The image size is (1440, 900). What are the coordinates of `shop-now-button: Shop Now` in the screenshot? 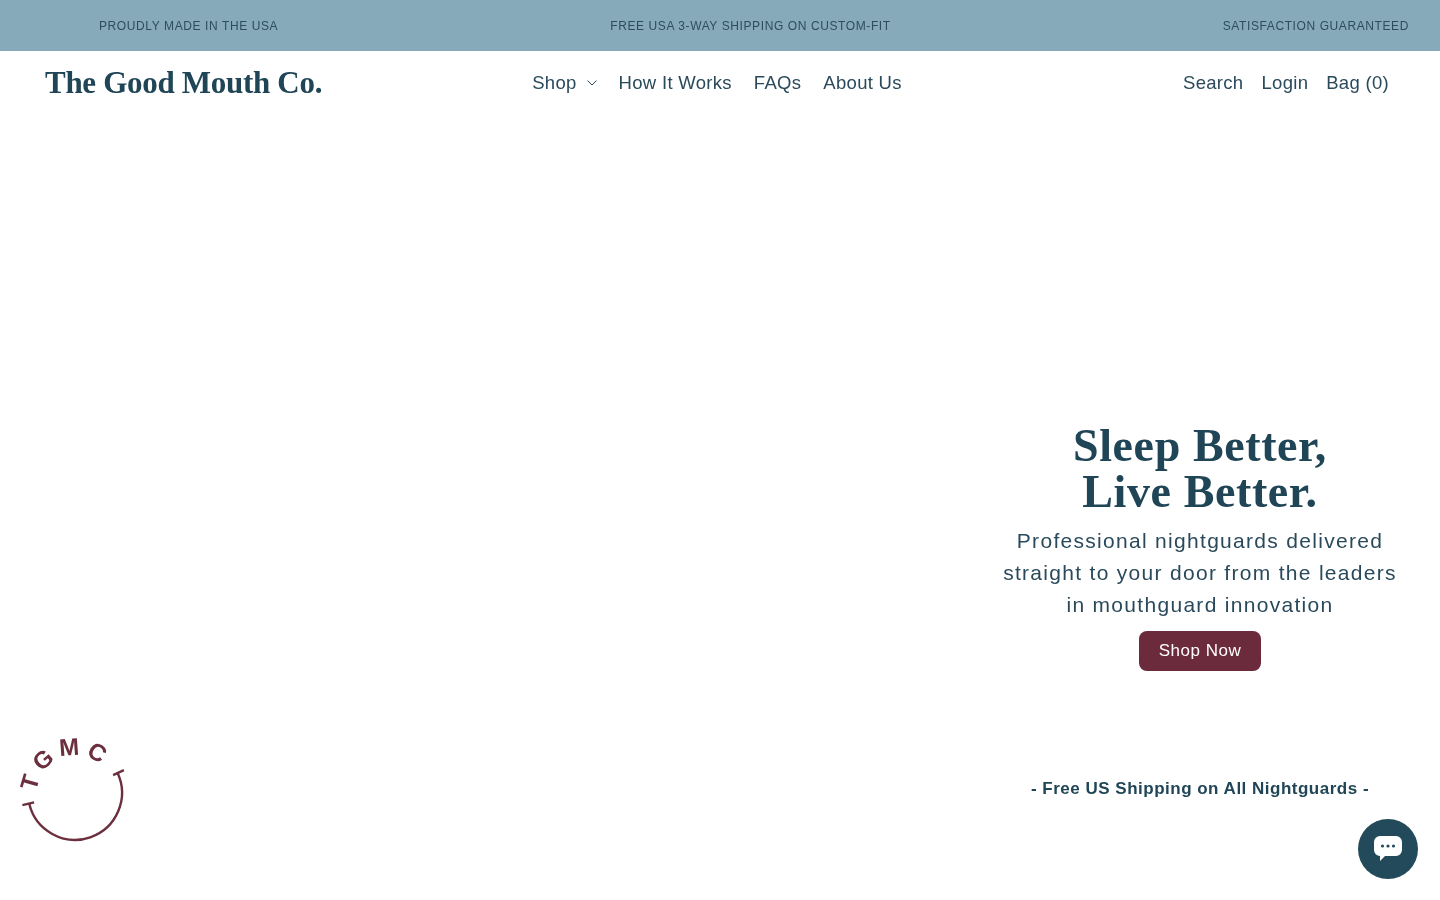 It's located at (1200, 651).